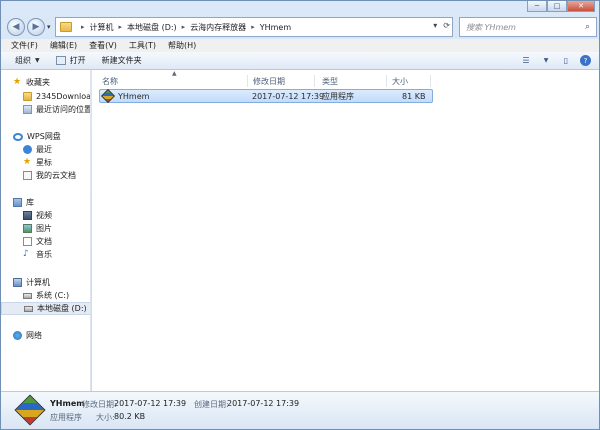 This screenshot has width=600, height=430. Describe the element at coordinates (174, 73) in the screenshot. I see `sort-ascending-icon: ▲` at that location.